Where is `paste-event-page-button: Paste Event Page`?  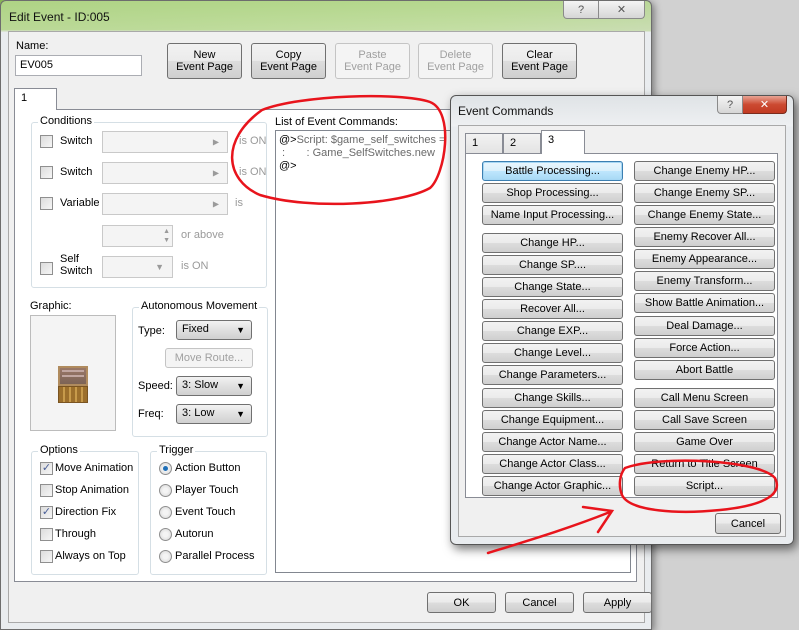 paste-event-page-button: Paste Event Page is located at coordinates (372, 61).